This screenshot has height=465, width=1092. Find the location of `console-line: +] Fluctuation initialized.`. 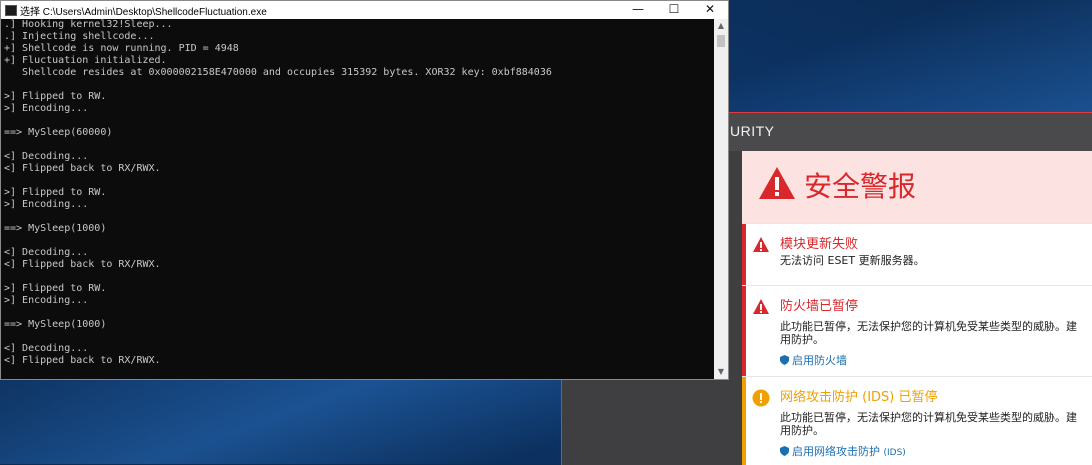

console-line: +] Fluctuation initialized. is located at coordinates (85, 60).